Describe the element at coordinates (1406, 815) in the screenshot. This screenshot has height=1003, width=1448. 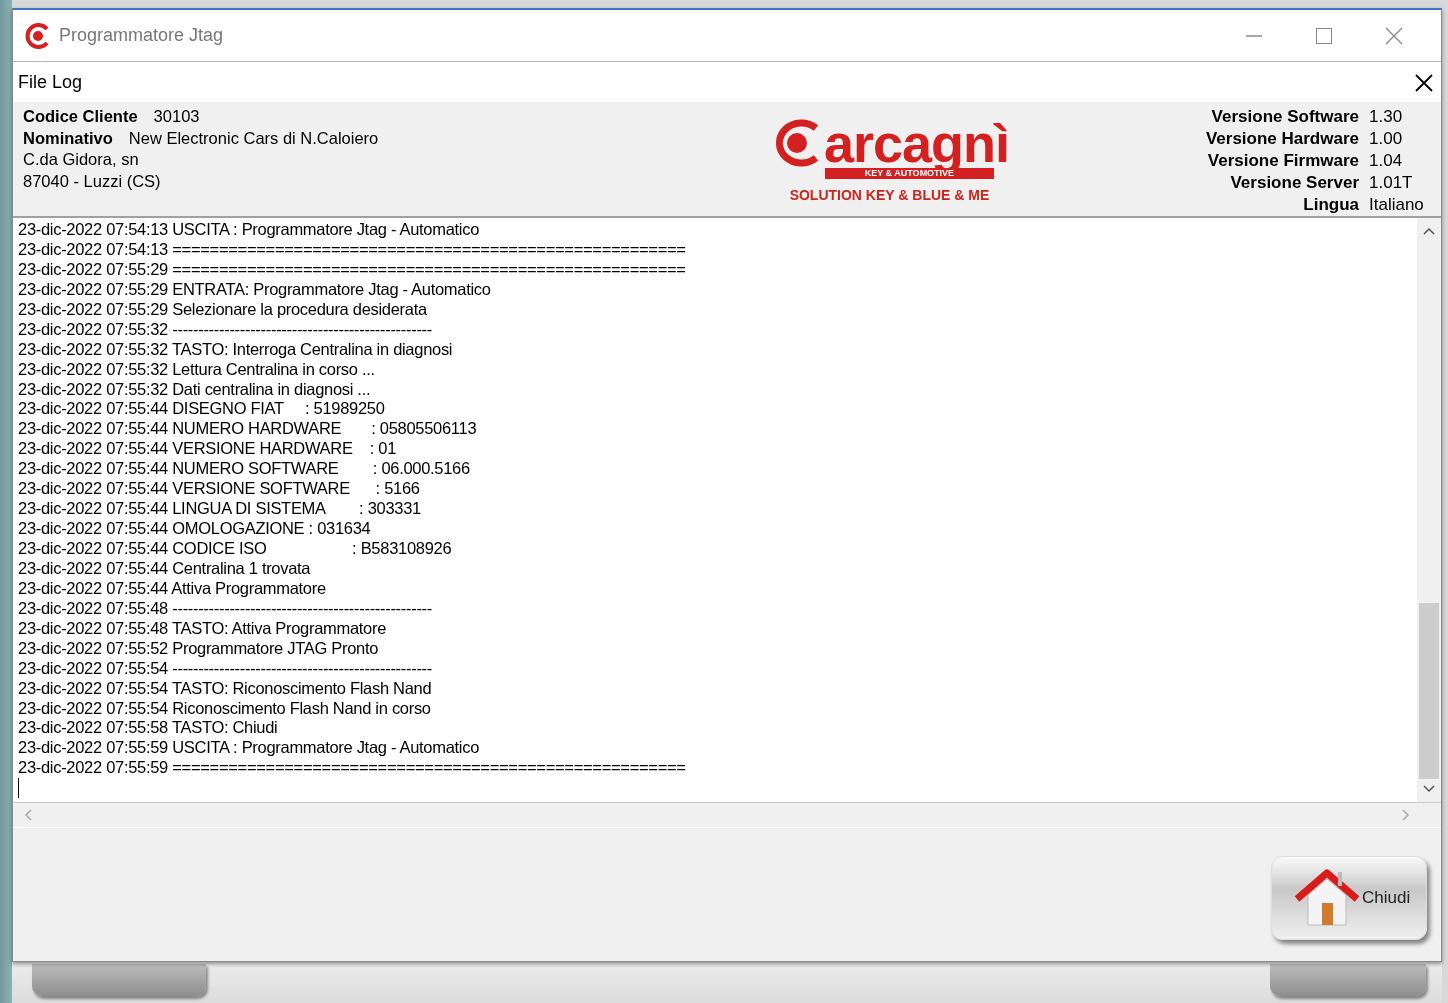
I see `scroll-right-icon` at that location.